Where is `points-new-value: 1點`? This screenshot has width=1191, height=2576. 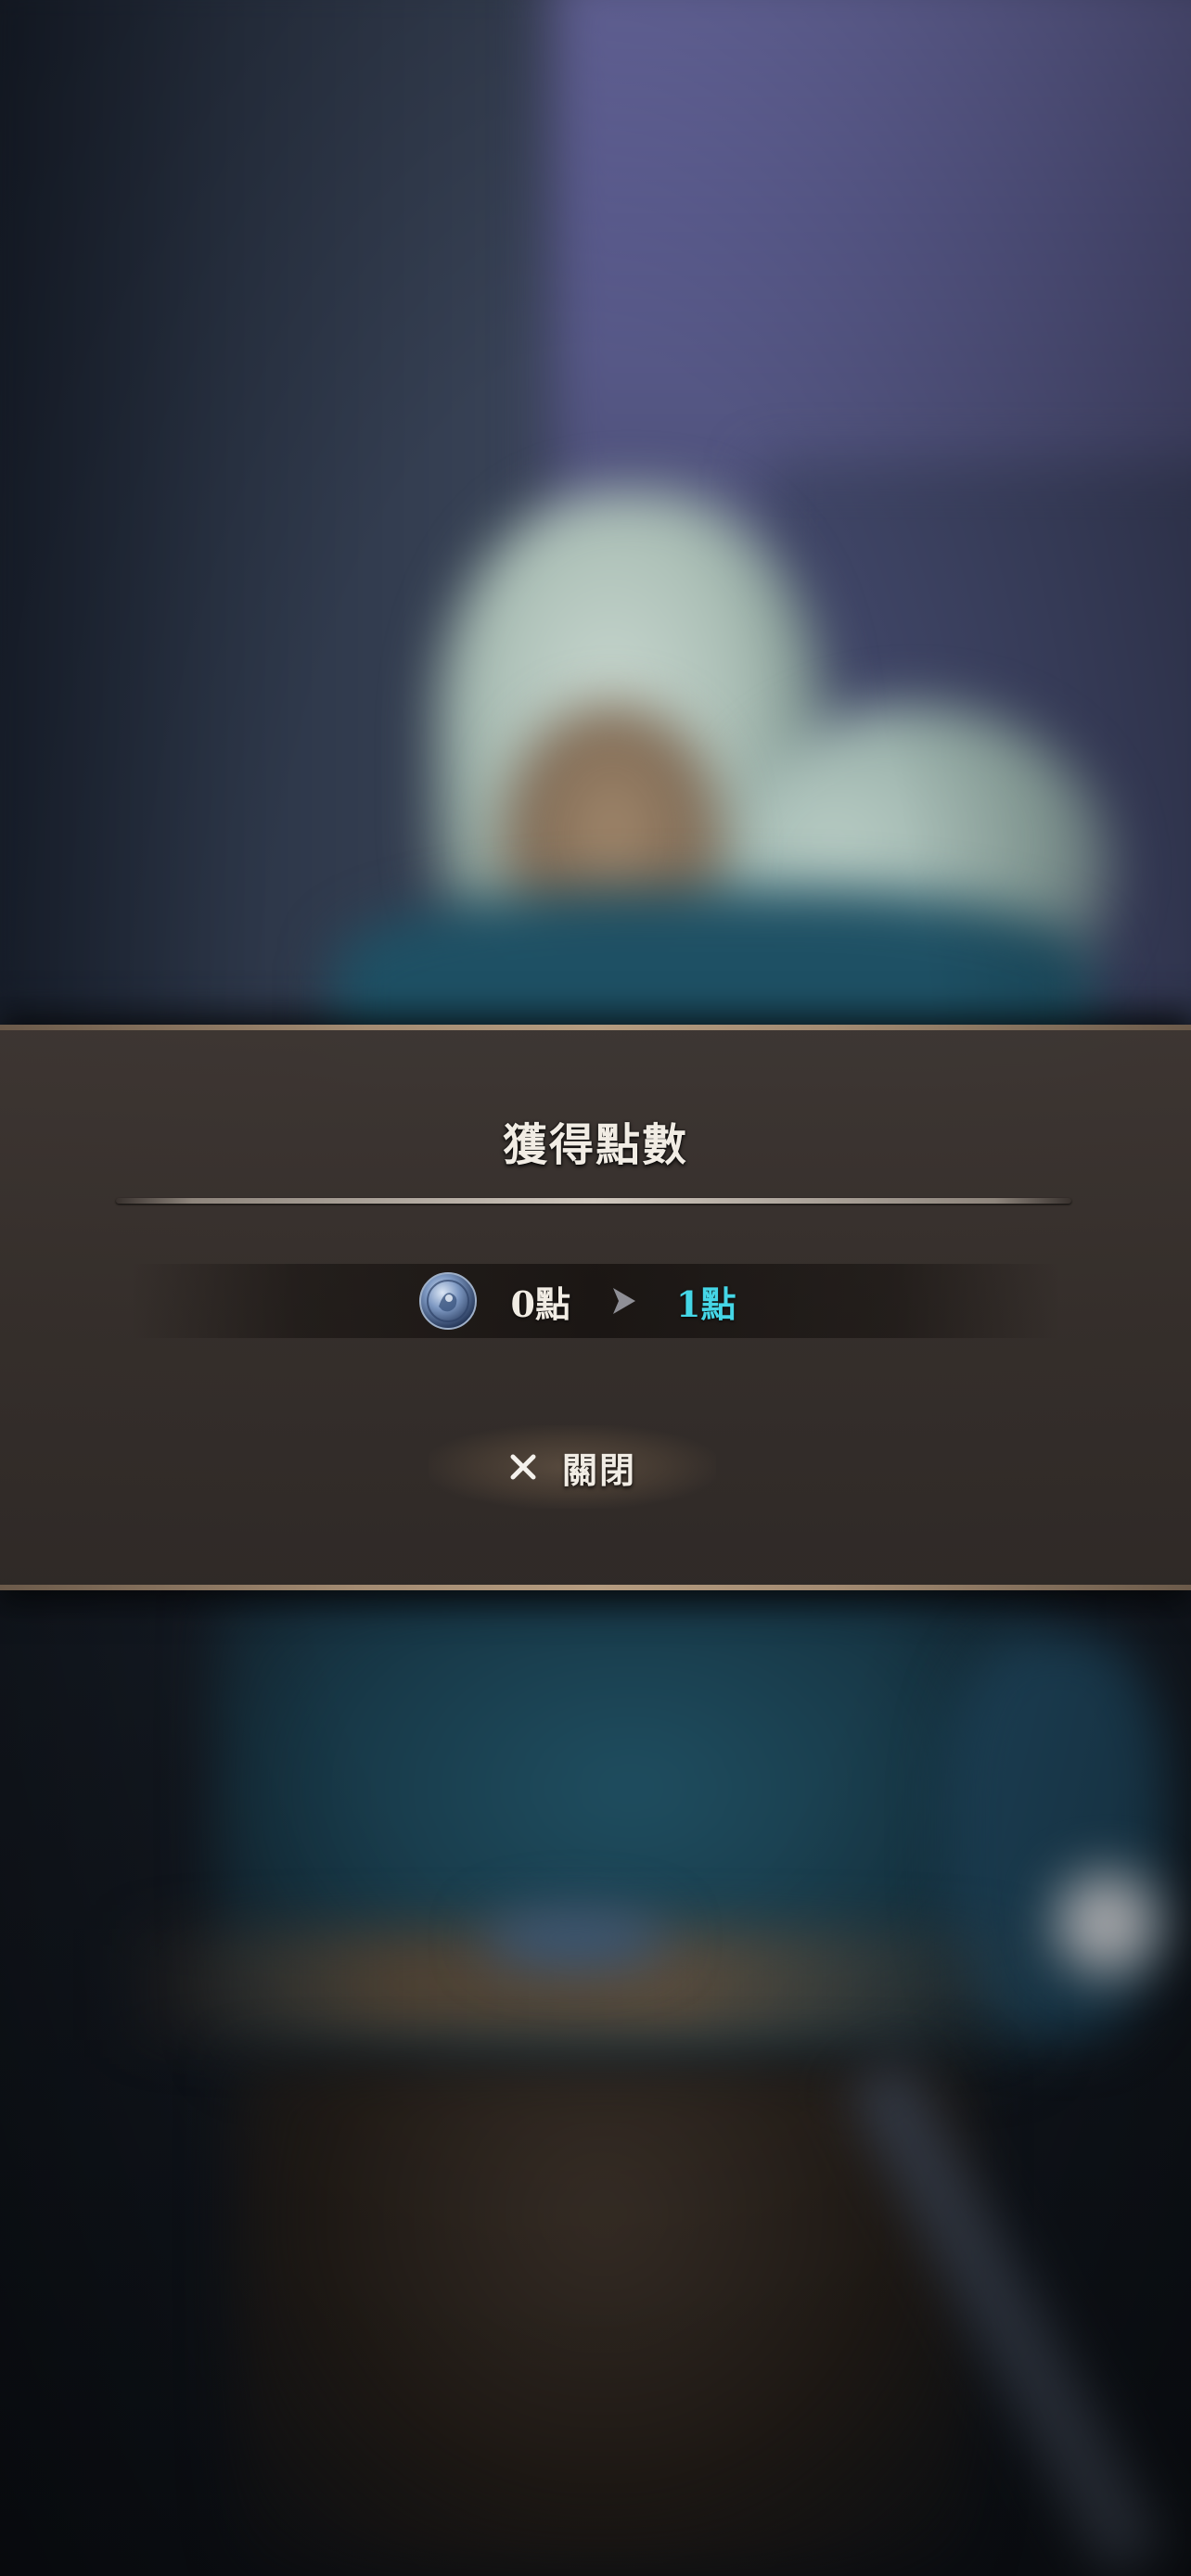 points-new-value: 1點 is located at coordinates (706, 1304).